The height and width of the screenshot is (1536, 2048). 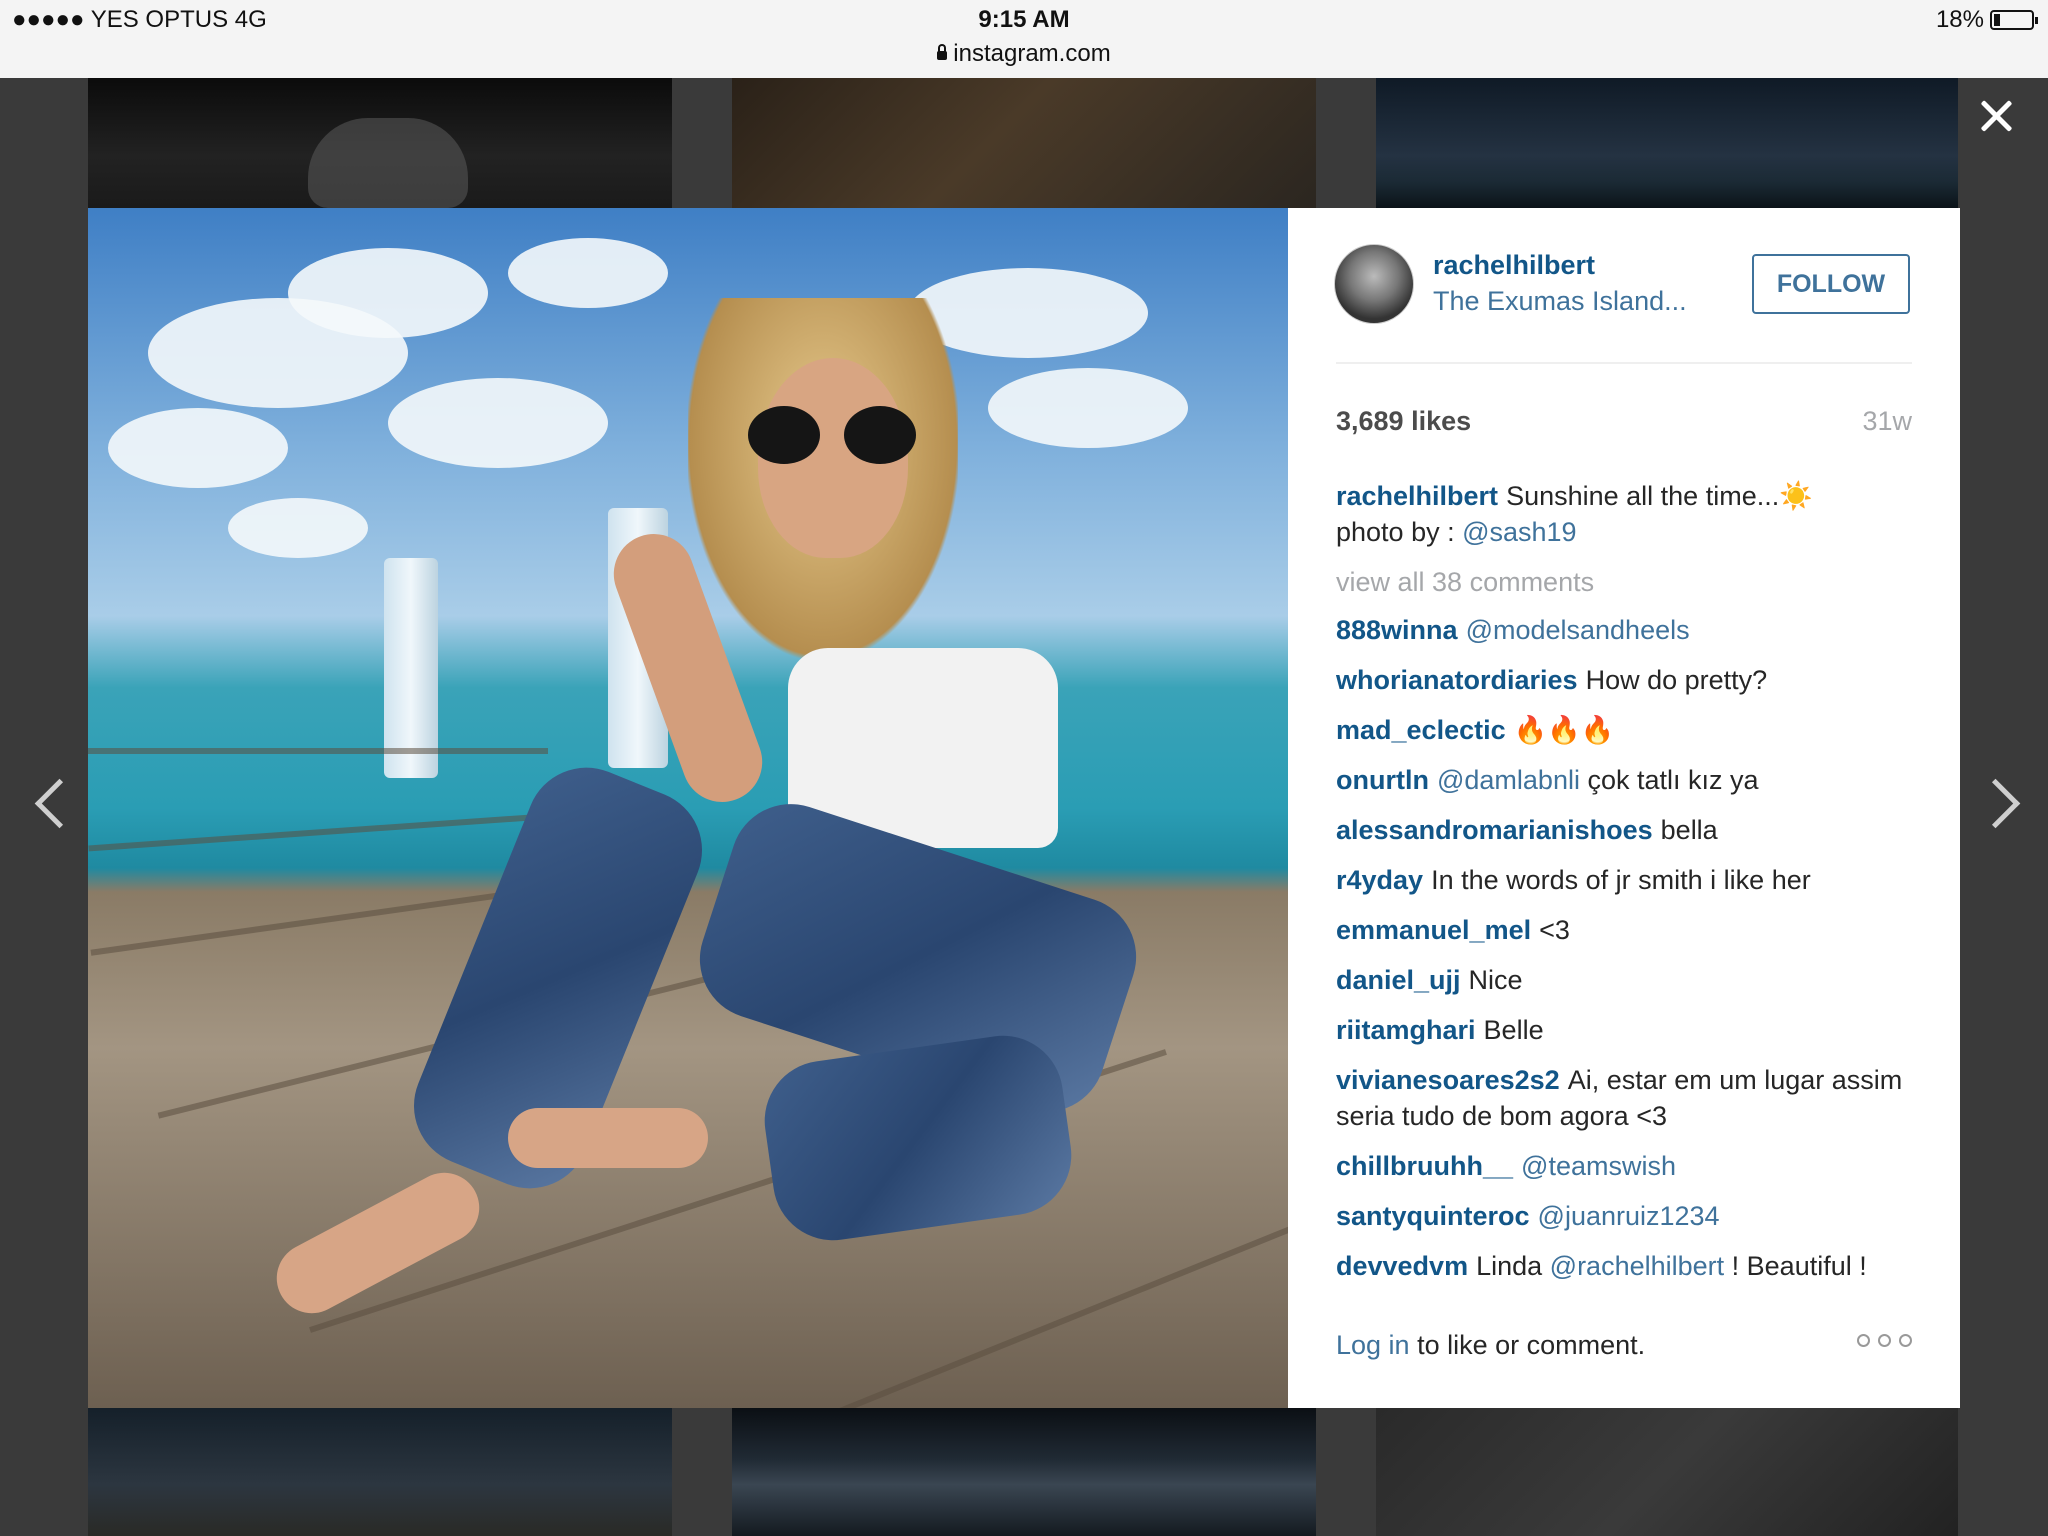 I want to click on chevron-right-icon, so click(x=1995, y=803).